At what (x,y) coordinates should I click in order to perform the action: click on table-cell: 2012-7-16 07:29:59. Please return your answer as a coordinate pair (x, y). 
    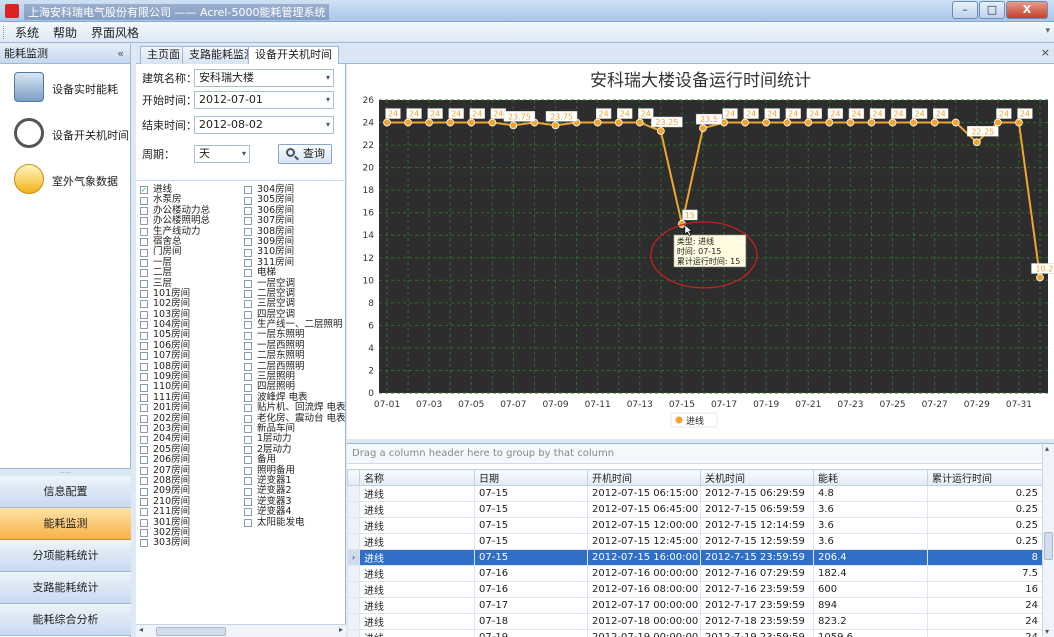
    Looking at the image, I should click on (757, 573).